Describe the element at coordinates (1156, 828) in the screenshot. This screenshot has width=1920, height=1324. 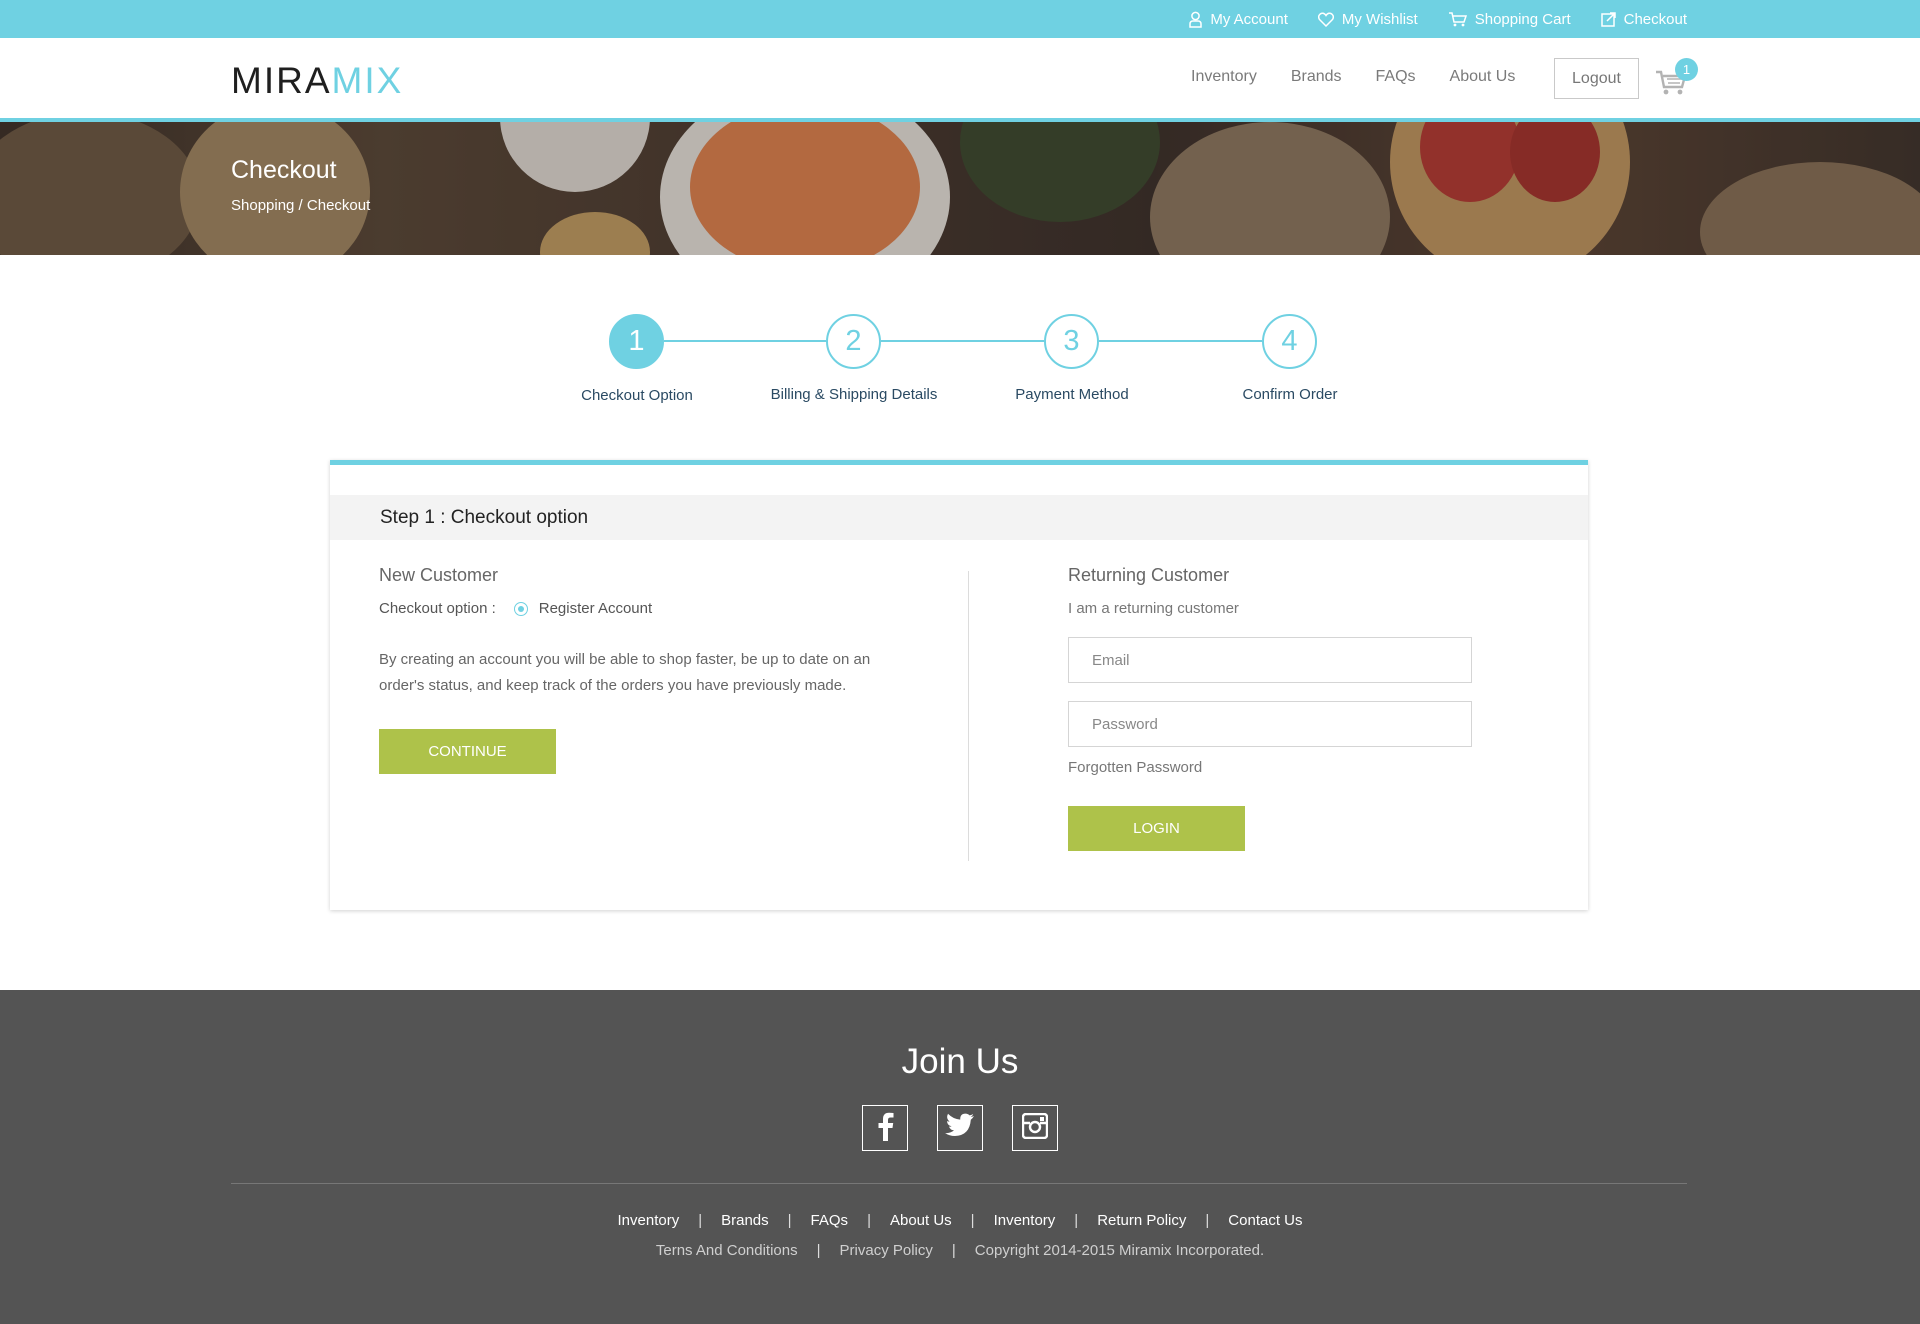
I see `login-button: LOGIN` at that location.